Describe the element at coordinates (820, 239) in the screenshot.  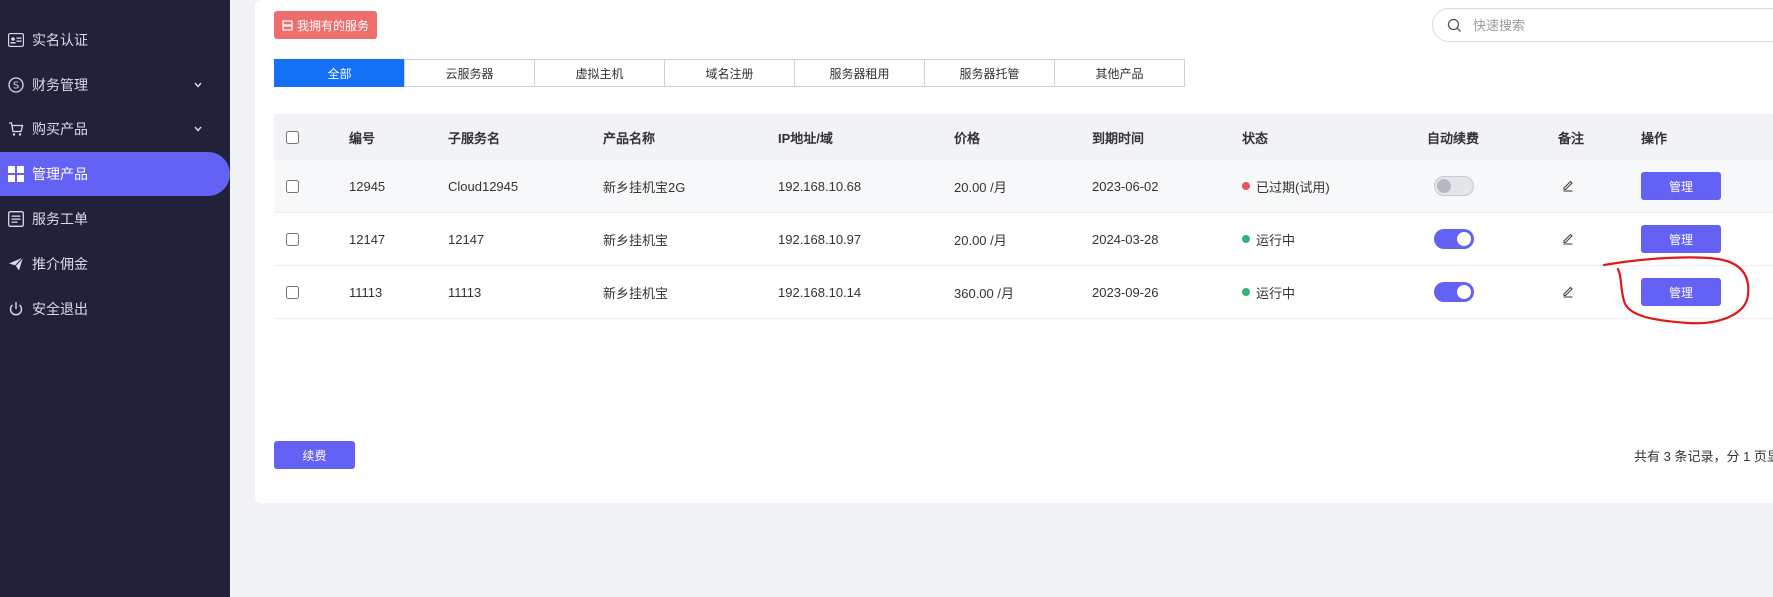
I see `cell-ip: 192.168.10.97` at that location.